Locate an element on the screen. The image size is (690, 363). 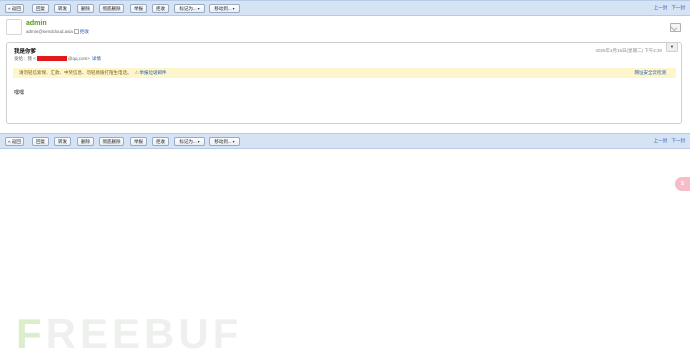
recipient-suffix: @qq.com> is located at coordinates (78, 58).